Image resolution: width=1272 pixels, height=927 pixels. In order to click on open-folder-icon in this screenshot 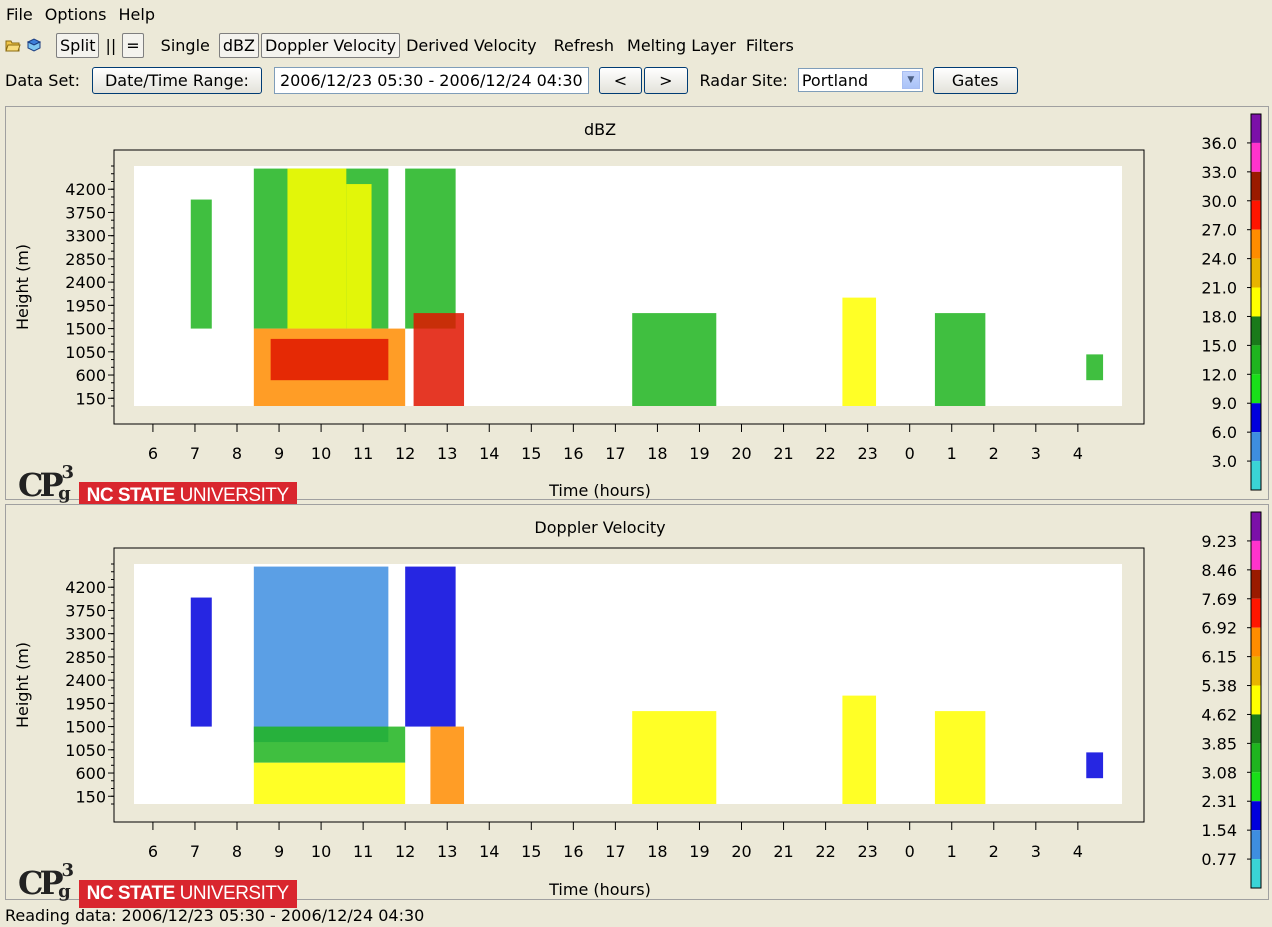, I will do `click(13, 45)`.